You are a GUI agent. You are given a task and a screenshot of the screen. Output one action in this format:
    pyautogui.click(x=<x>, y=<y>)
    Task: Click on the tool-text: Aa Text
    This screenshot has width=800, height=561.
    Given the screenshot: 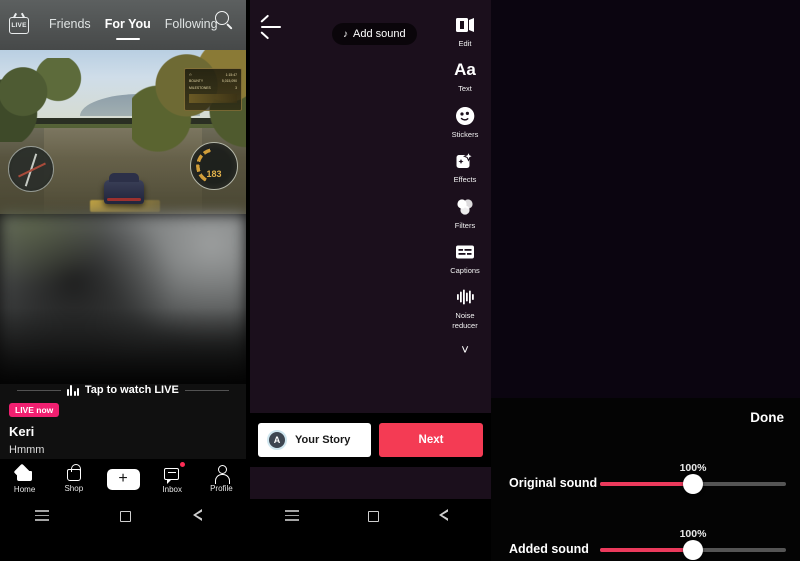 What is the action you would take?
    pyautogui.click(x=465, y=76)
    